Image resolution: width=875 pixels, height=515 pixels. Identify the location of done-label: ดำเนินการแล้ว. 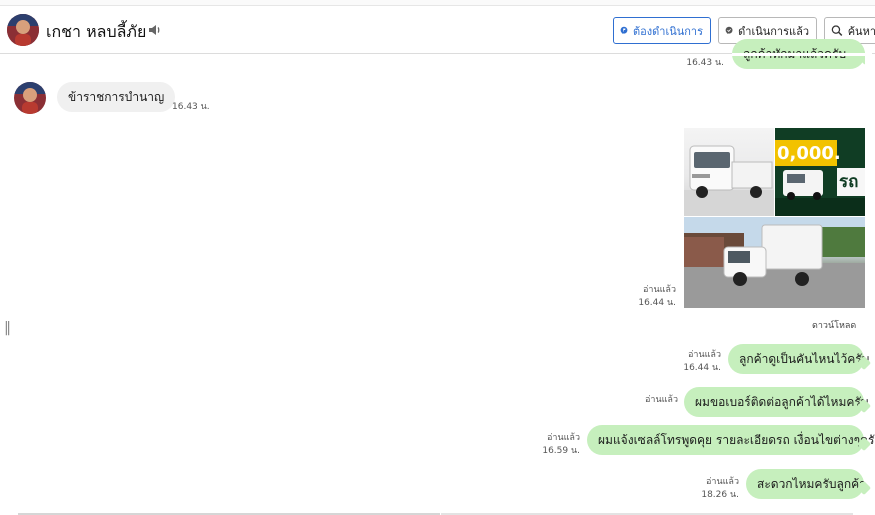
(773, 31).